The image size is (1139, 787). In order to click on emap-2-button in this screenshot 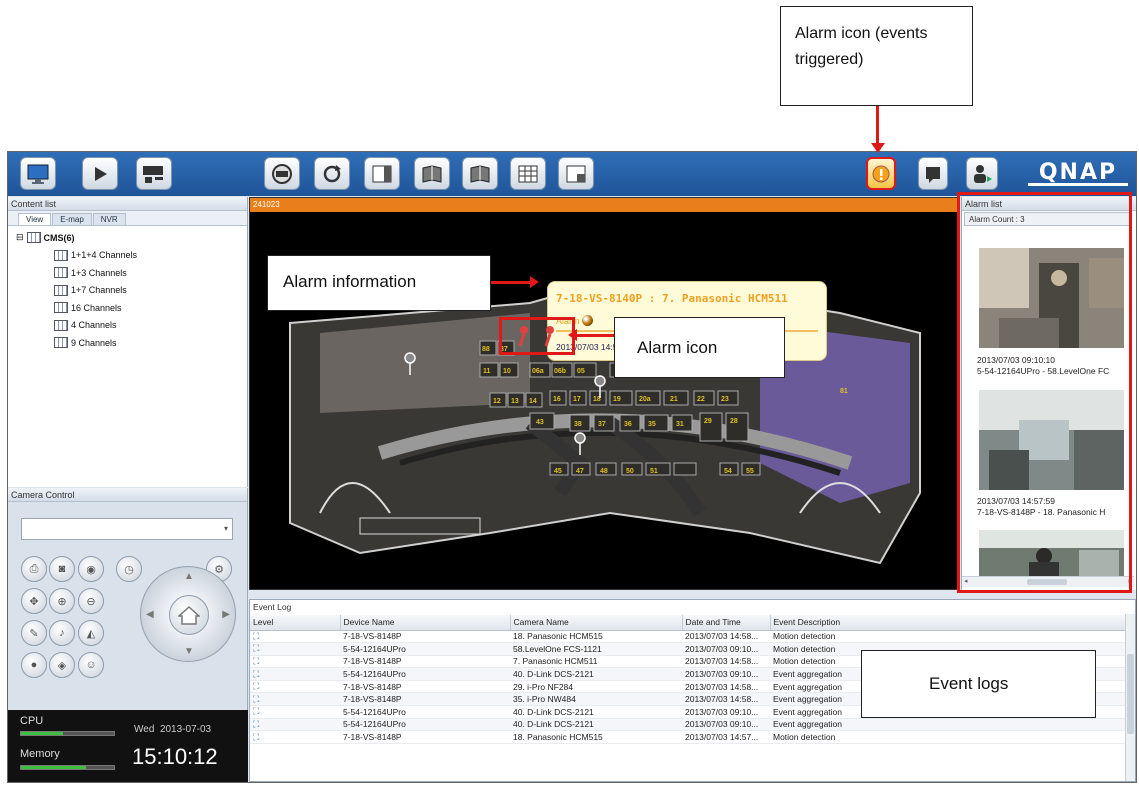, I will do `click(480, 173)`.